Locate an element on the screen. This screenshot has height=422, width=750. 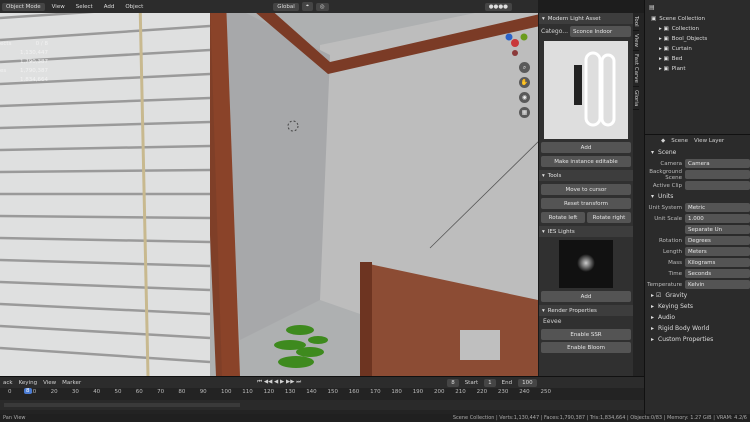
ruler-tick: 100 is located at coordinates (226, 392).